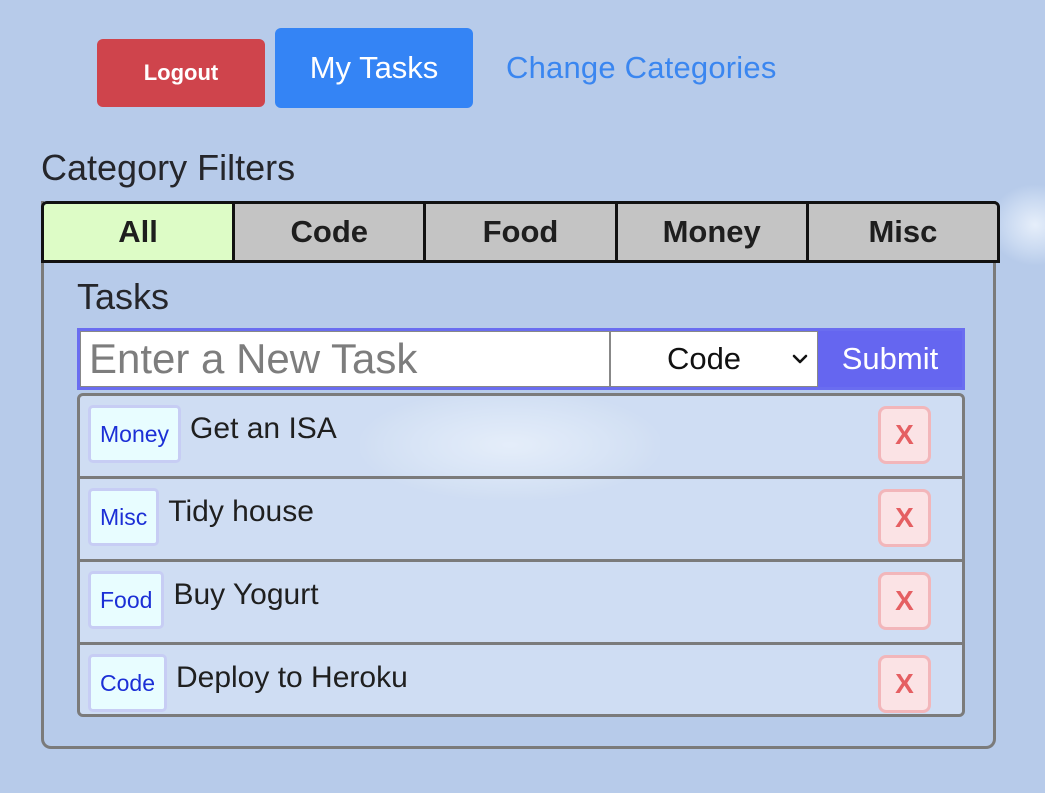 Image resolution: width=1045 pixels, height=793 pixels. What do you see at coordinates (890, 359) in the screenshot?
I see `submit-button: Submit` at bounding box center [890, 359].